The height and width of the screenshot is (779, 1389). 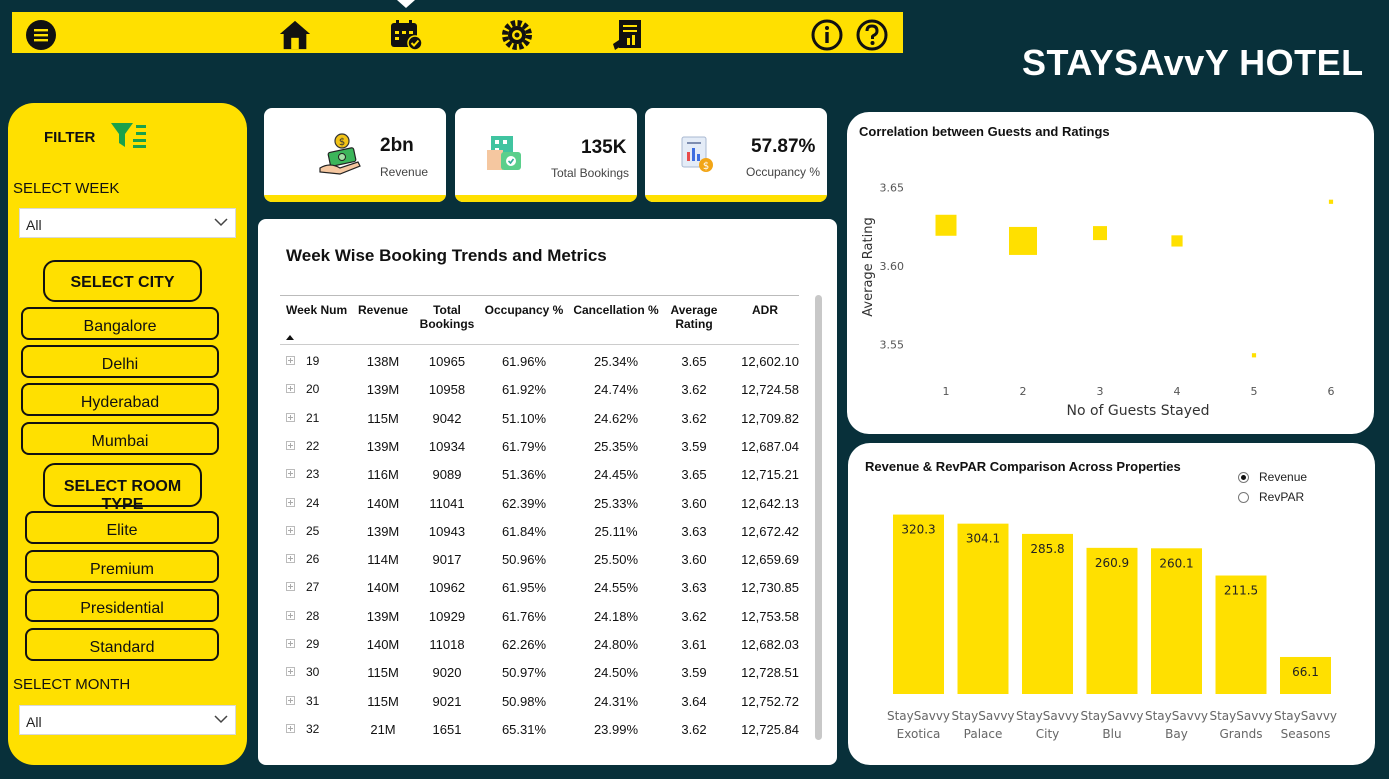 What do you see at coordinates (447, 531) in the screenshot?
I see `table-cell: 10943` at bounding box center [447, 531].